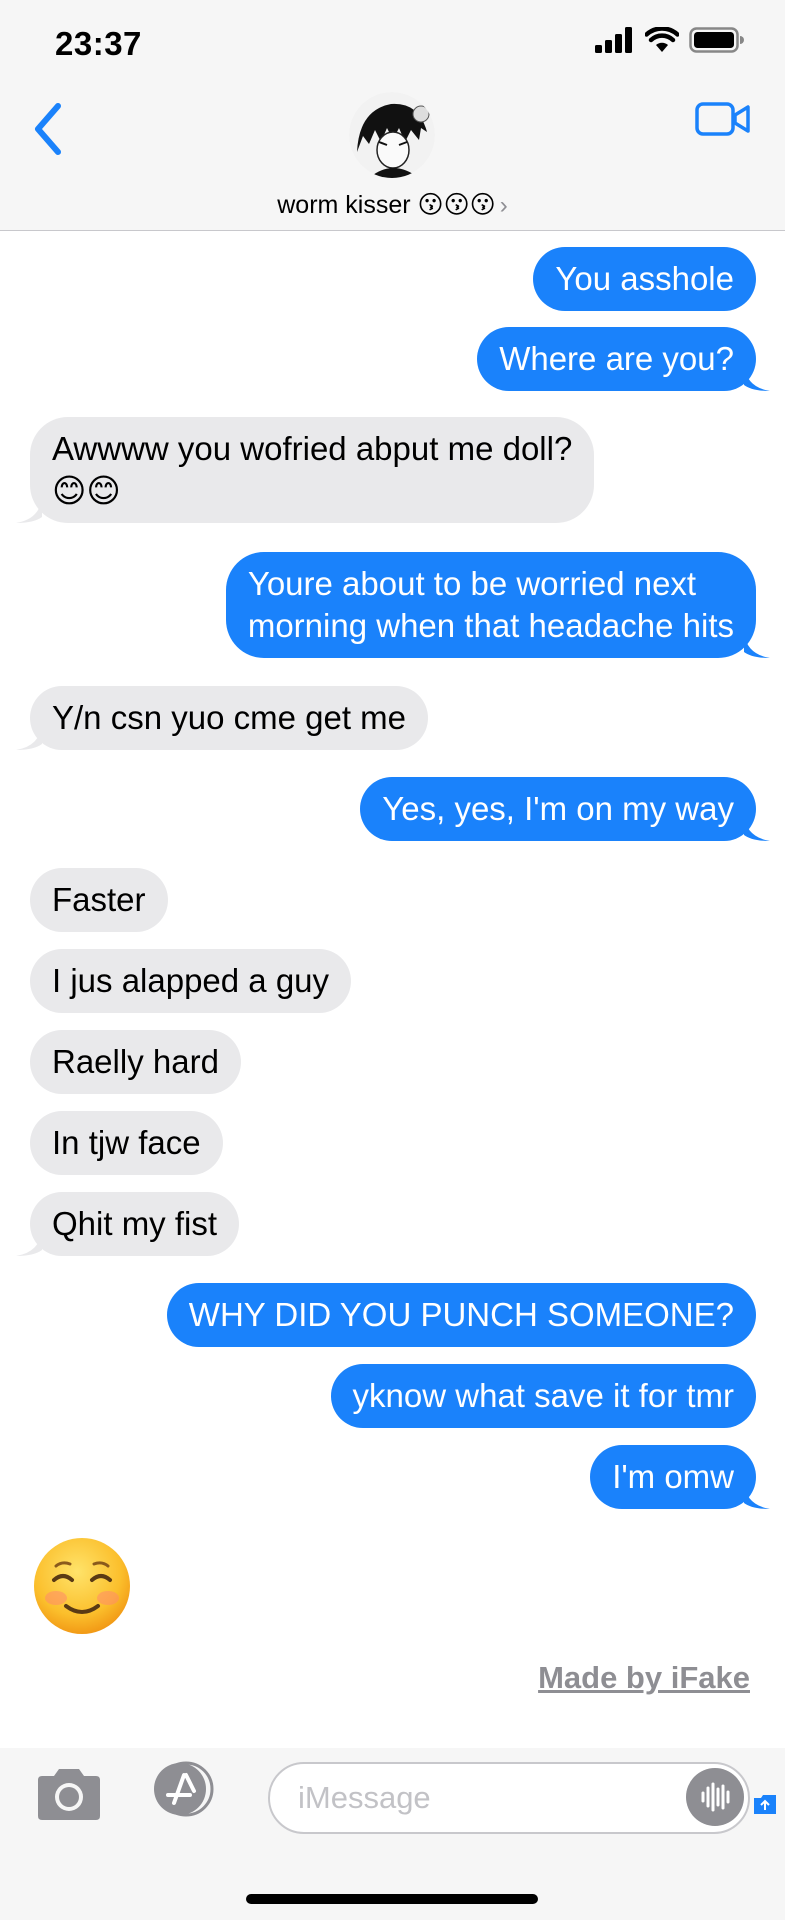 The width and height of the screenshot is (785, 1920). What do you see at coordinates (723, 119) in the screenshot?
I see `video-call-icon` at bounding box center [723, 119].